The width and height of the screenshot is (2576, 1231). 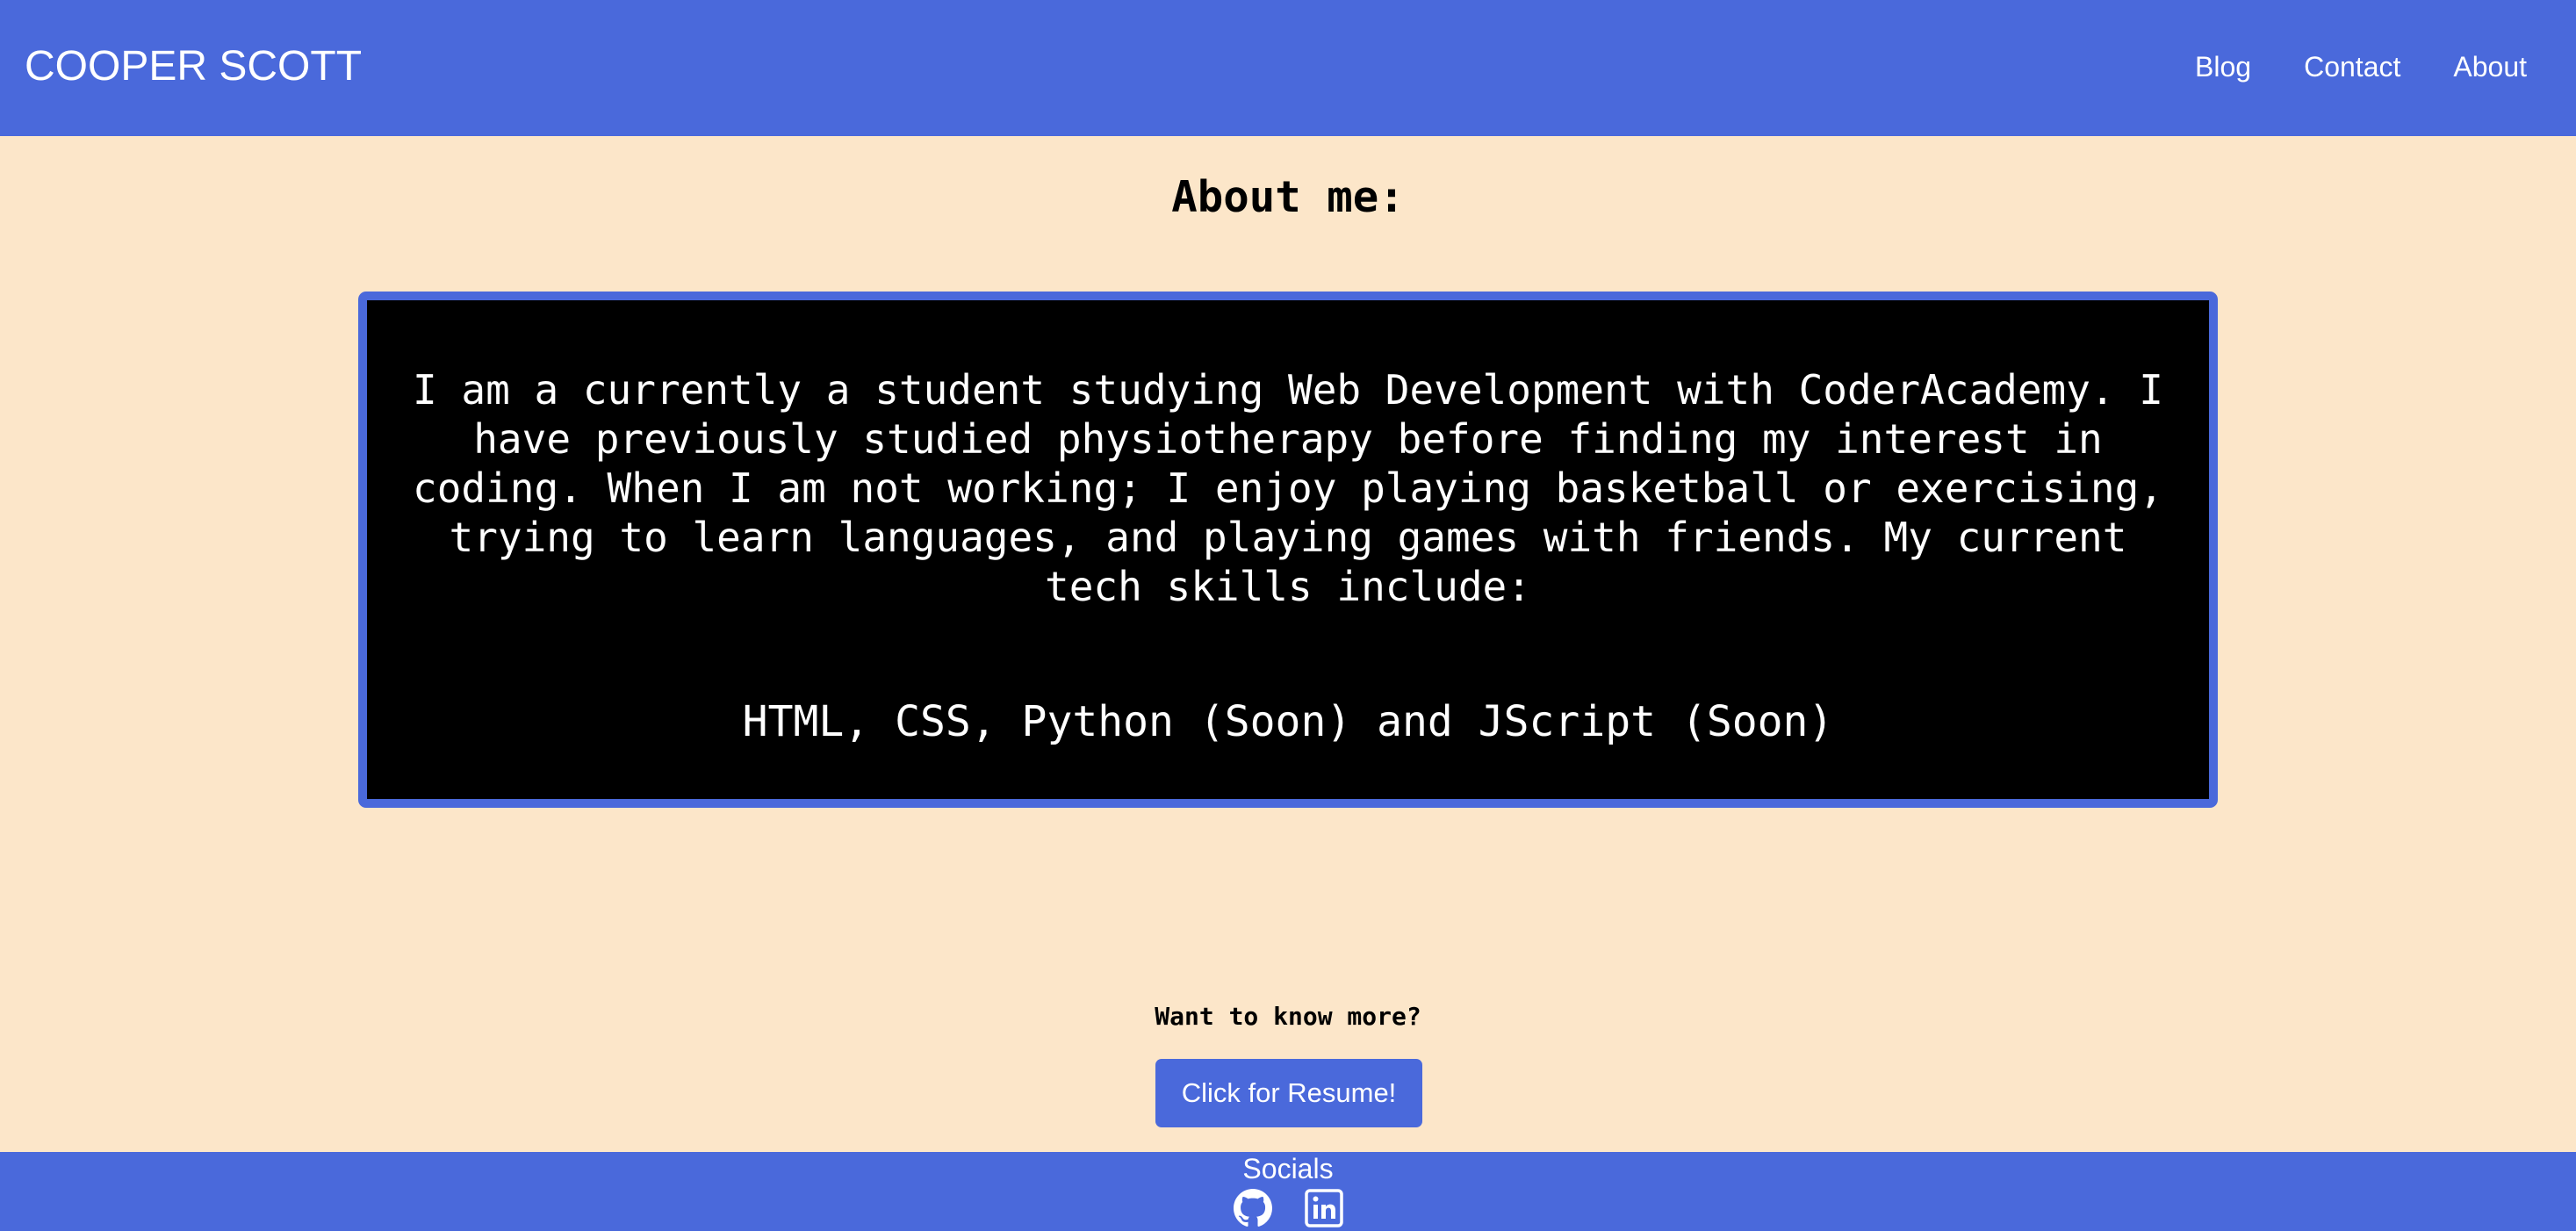 I want to click on more-info-label: Want to know more?, so click(x=1288, y=1016).